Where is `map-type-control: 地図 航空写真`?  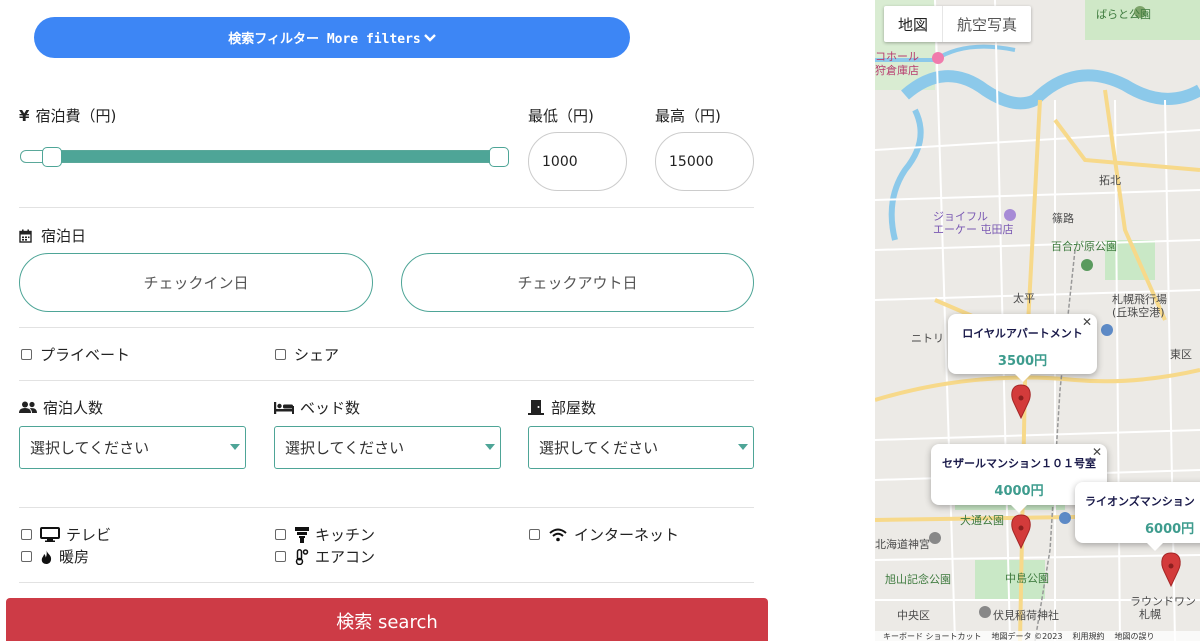
map-type-control: 地図 航空写真 is located at coordinates (958, 24).